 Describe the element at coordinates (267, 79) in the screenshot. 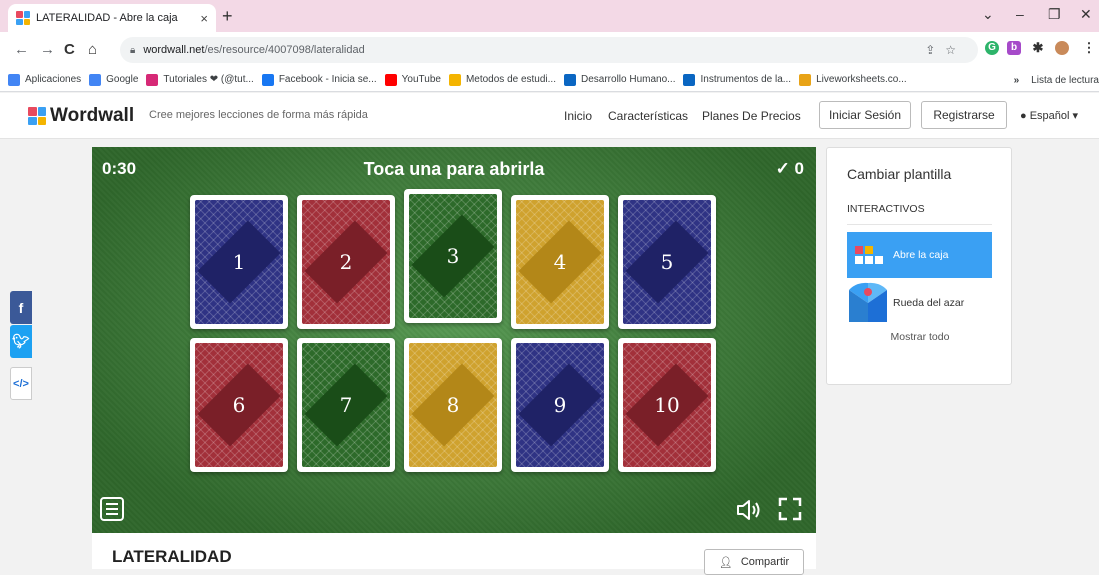

I see `facebook-icon` at that location.